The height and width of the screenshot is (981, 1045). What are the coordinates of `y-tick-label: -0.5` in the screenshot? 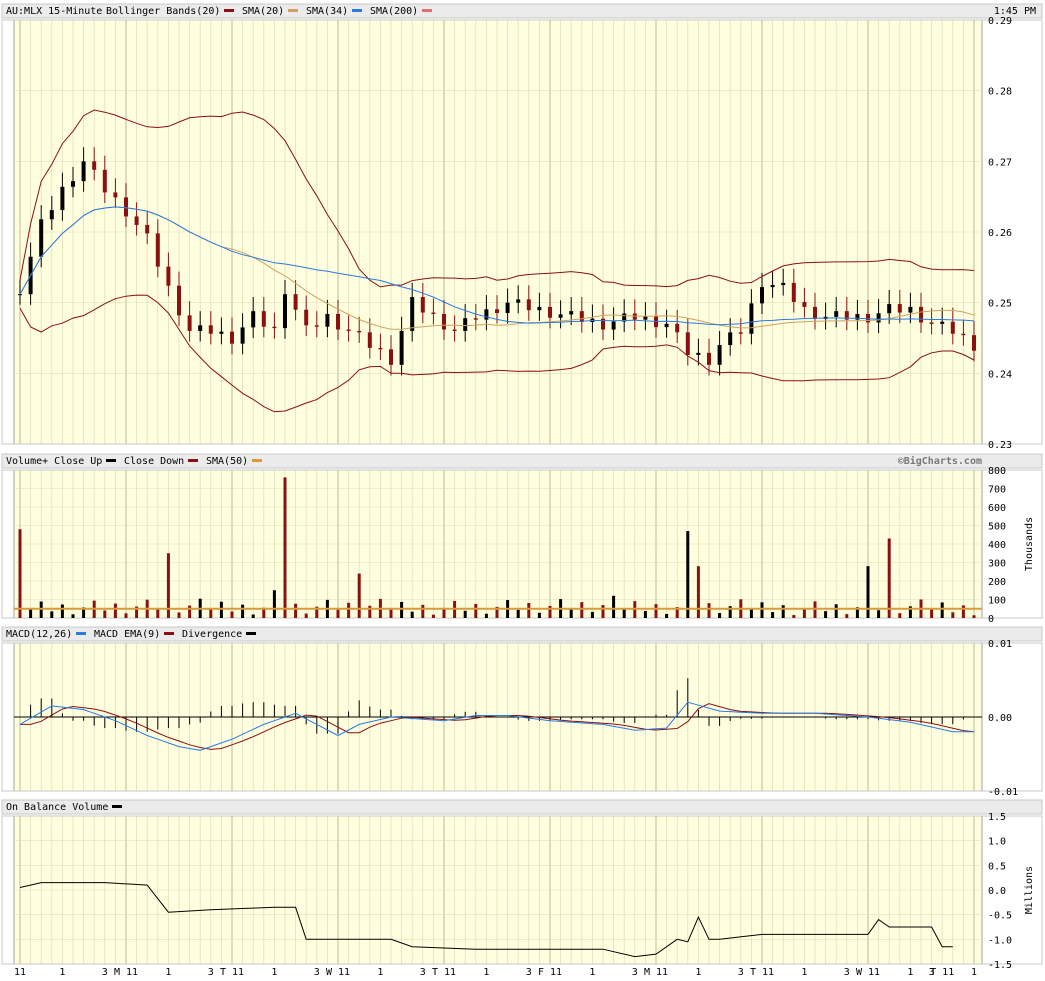 It's located at (1000, 916).